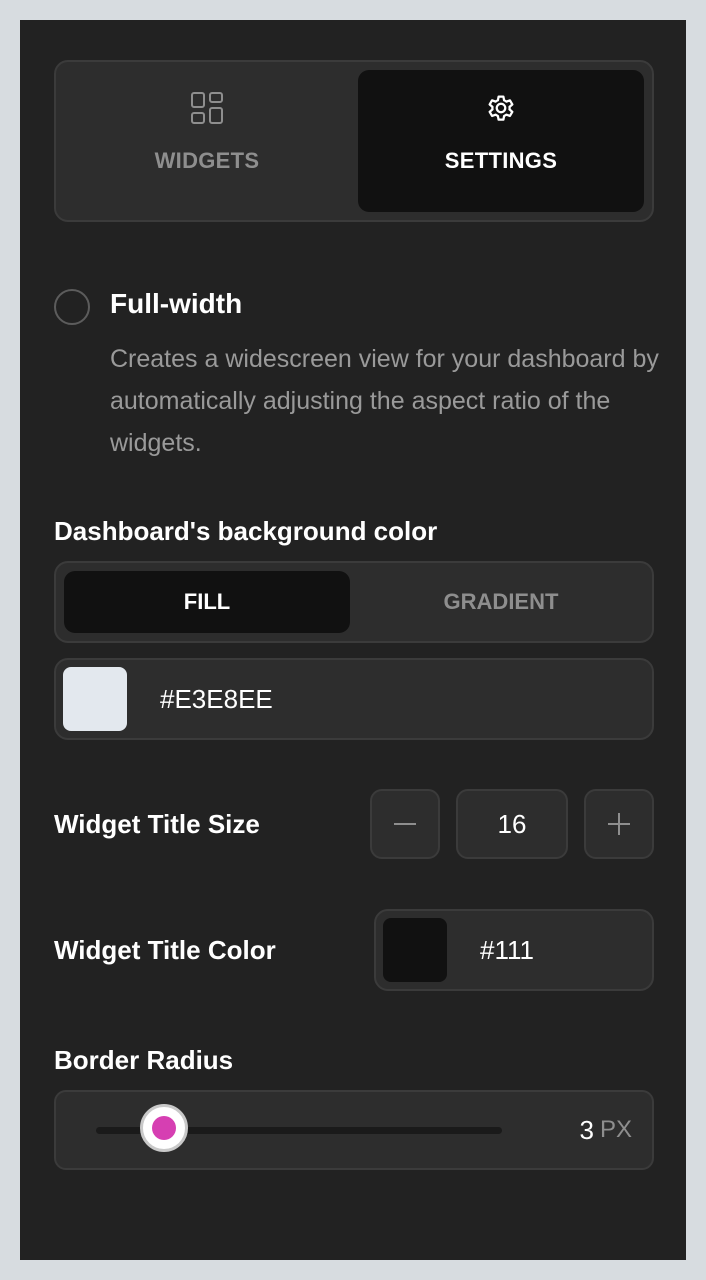 This screenshot has width=706, height=1280. I want to click on background-color-input: #E3E8EE, so click(354, 699).